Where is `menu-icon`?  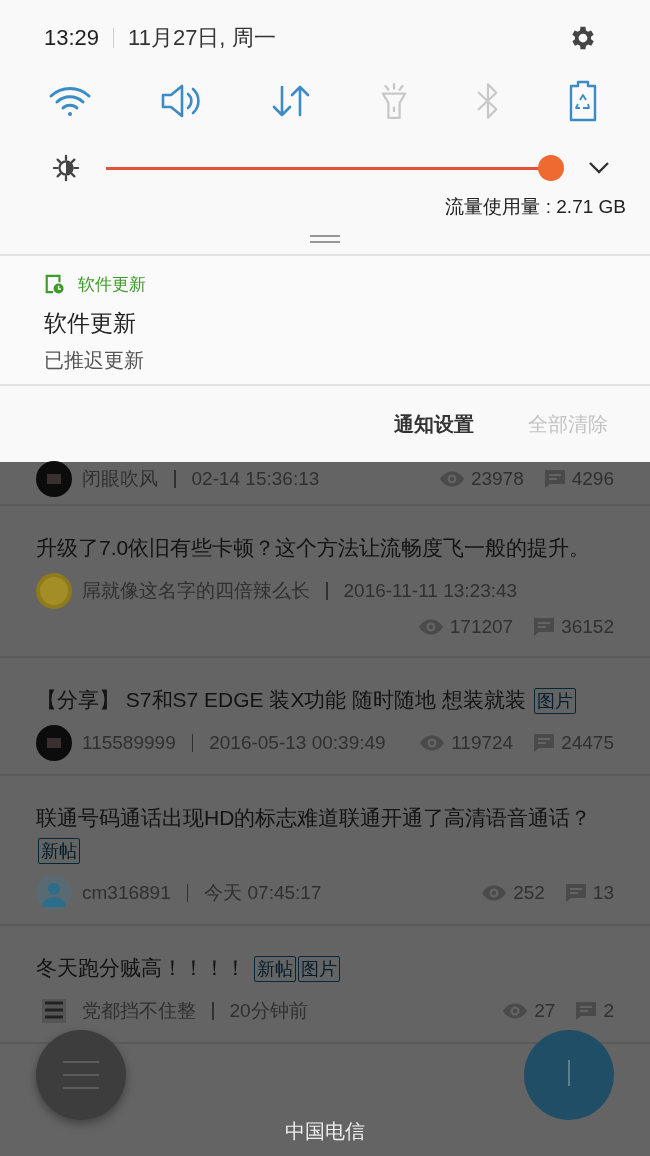
menu-icon is located at coordinates (81, 1075).